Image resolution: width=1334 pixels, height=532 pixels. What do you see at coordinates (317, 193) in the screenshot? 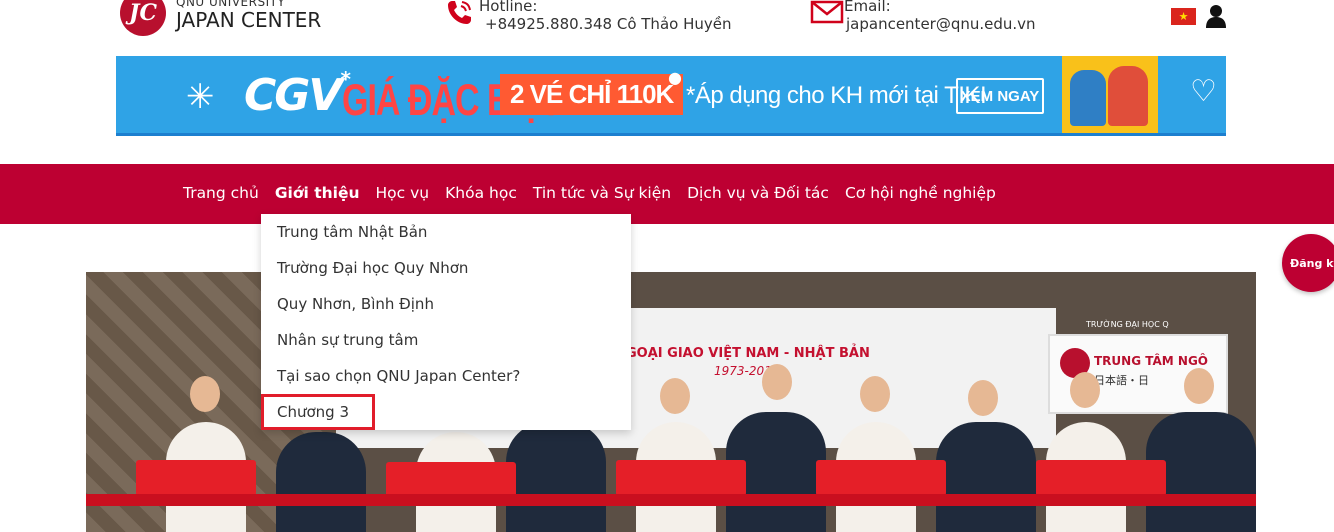
I see `nav-item-about: Giới thiệu` at bounding box center [317, 193].